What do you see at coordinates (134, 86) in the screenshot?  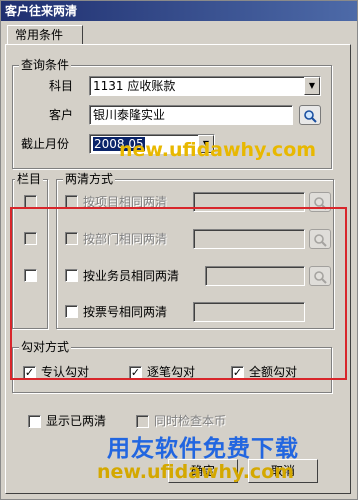 I see `subject-value: 1131 应收账款` at bounding box center [134, 86].